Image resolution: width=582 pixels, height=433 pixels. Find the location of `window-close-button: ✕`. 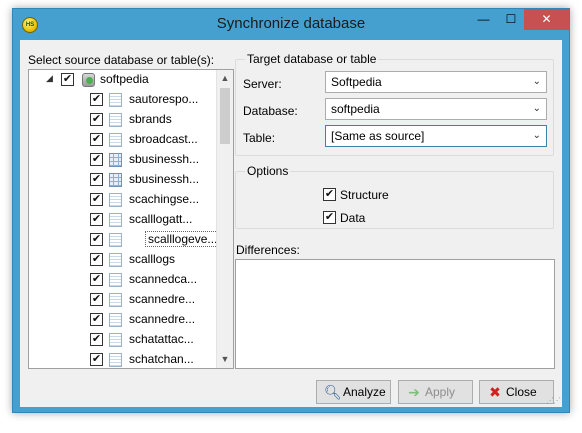

window-close-button: ✕ is located at coordinates (546, 19).